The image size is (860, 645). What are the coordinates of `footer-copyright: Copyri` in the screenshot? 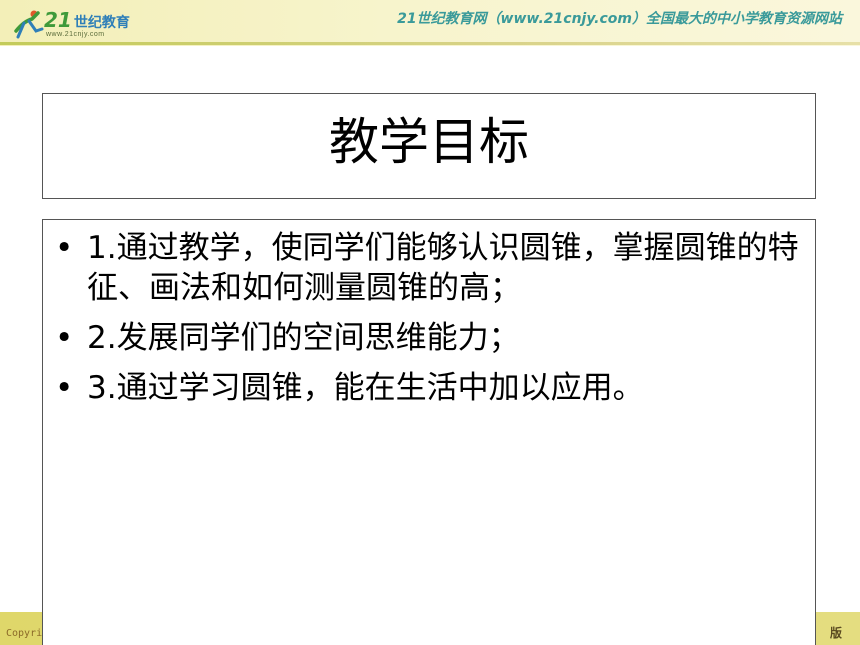 It's located at (24, 633).